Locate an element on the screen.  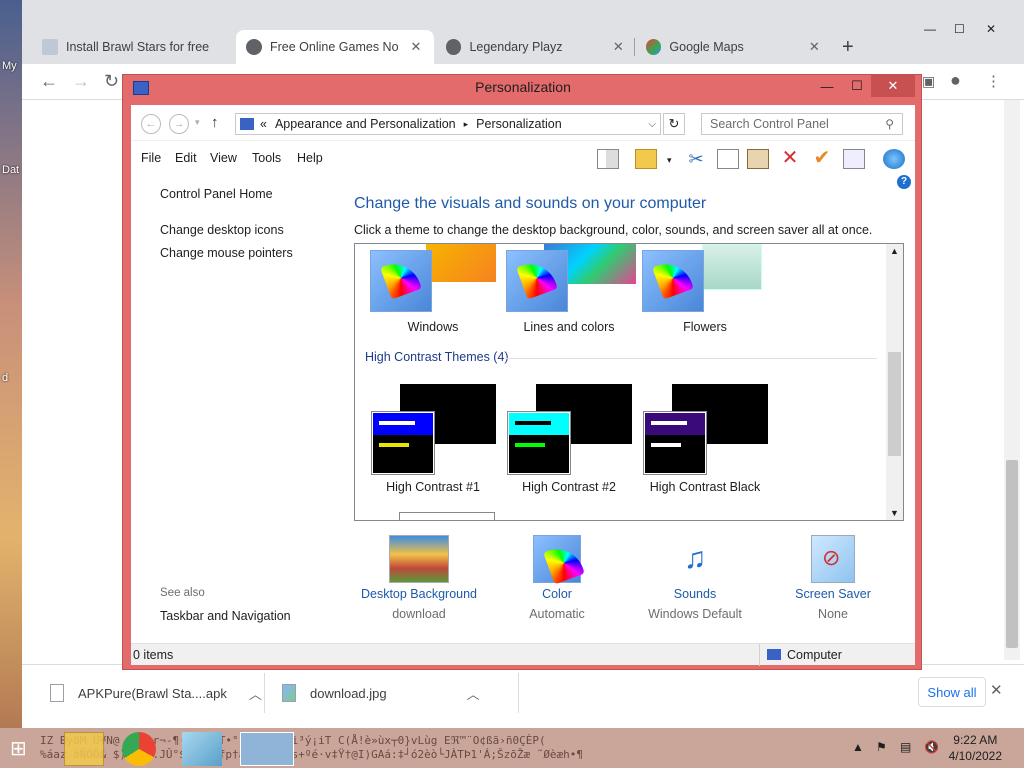
show-hidden-icons: ▲ is located at coordinates (858, 747).